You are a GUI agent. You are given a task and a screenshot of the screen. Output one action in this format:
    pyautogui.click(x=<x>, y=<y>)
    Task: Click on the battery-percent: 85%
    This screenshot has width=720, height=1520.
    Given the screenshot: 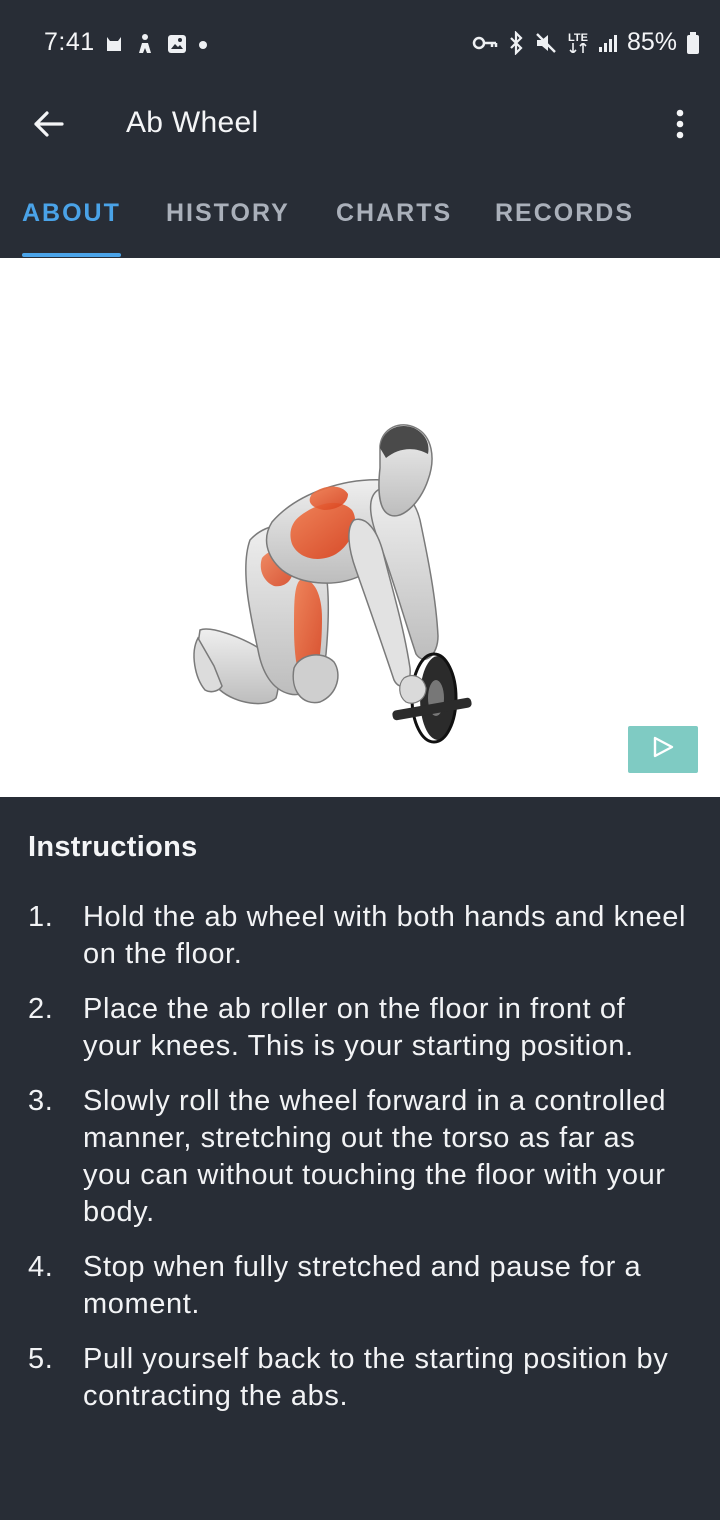 What is the action you would take?
    pyautogui.click(x=651, y=42)
    